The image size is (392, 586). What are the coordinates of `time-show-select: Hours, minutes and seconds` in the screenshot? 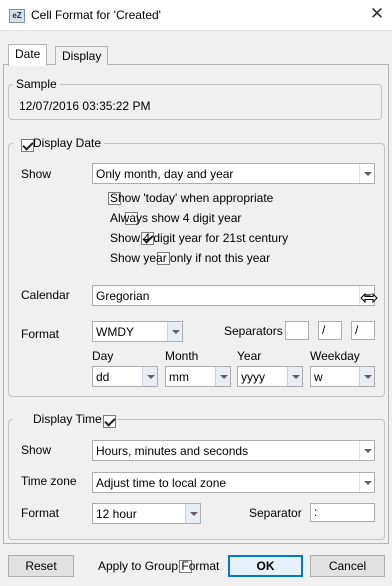 It's located at (233, 450).